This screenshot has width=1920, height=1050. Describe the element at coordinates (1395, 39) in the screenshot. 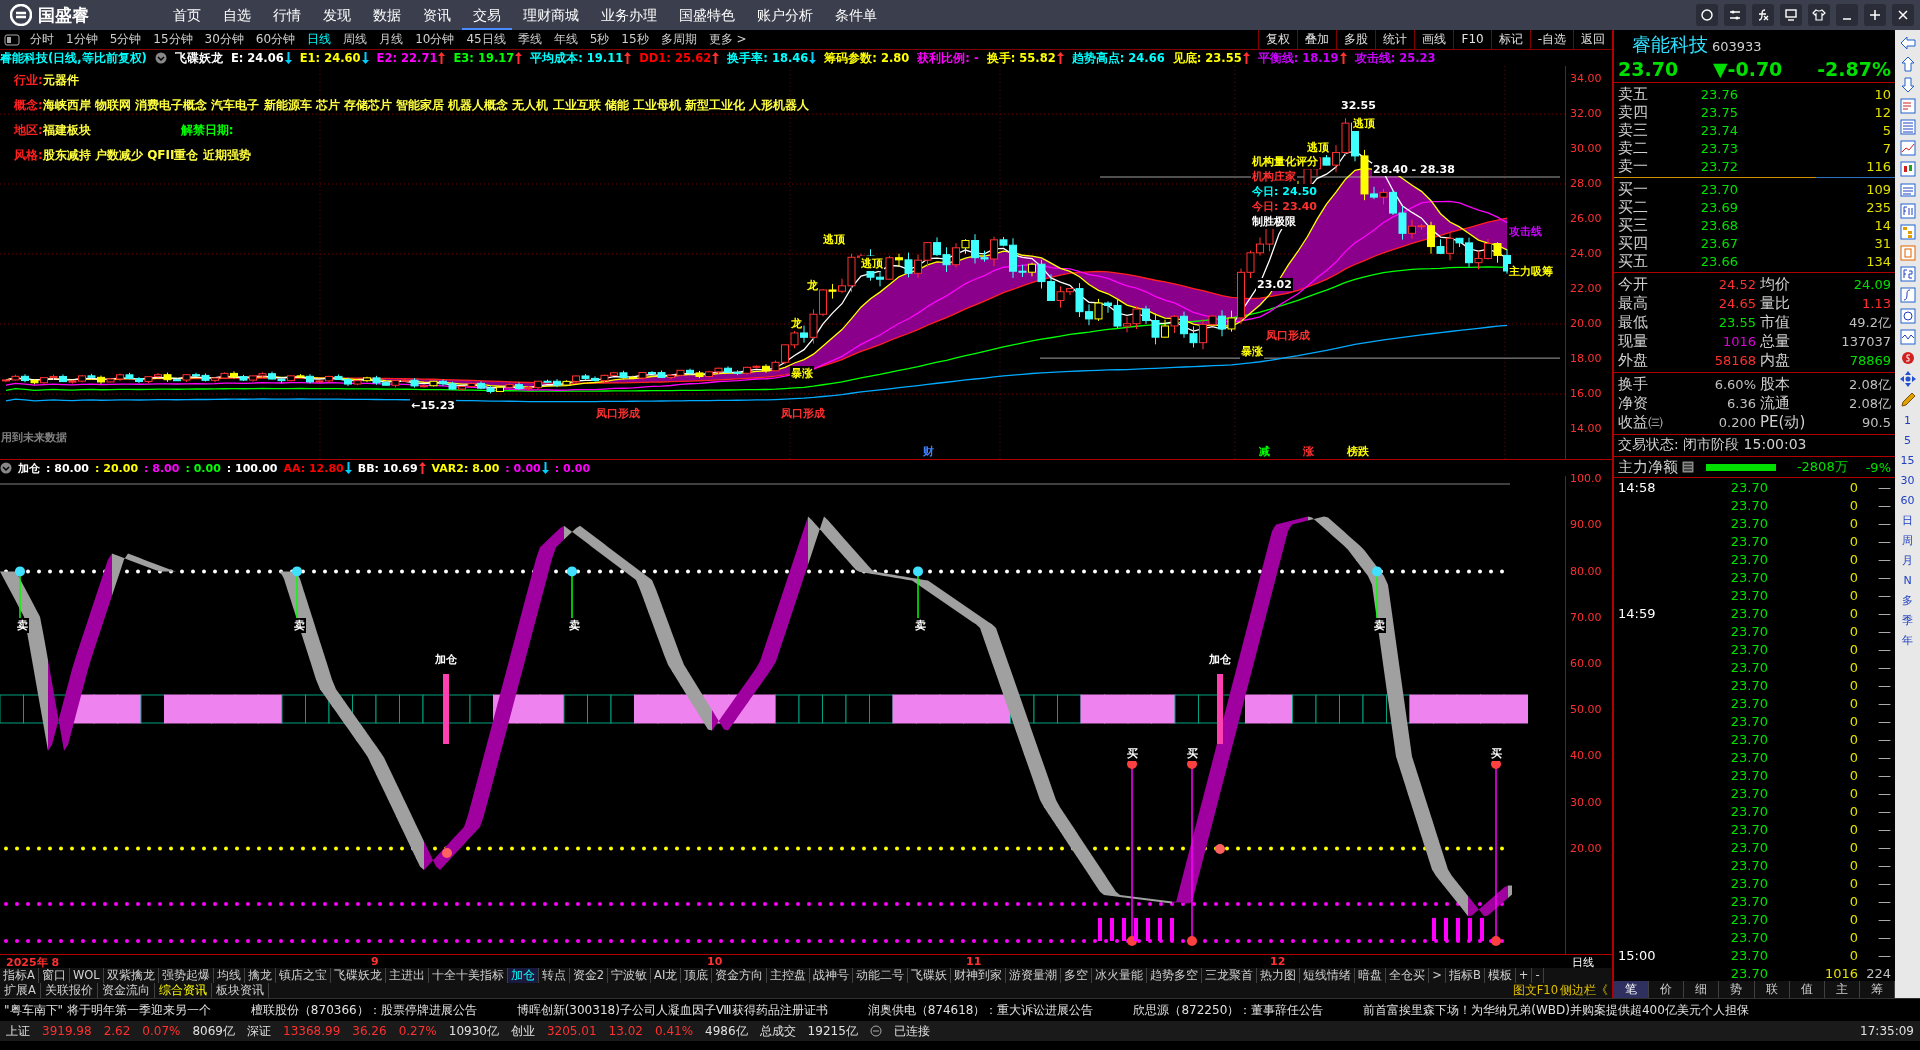

I see `toolbar-button: 统计` at that location.